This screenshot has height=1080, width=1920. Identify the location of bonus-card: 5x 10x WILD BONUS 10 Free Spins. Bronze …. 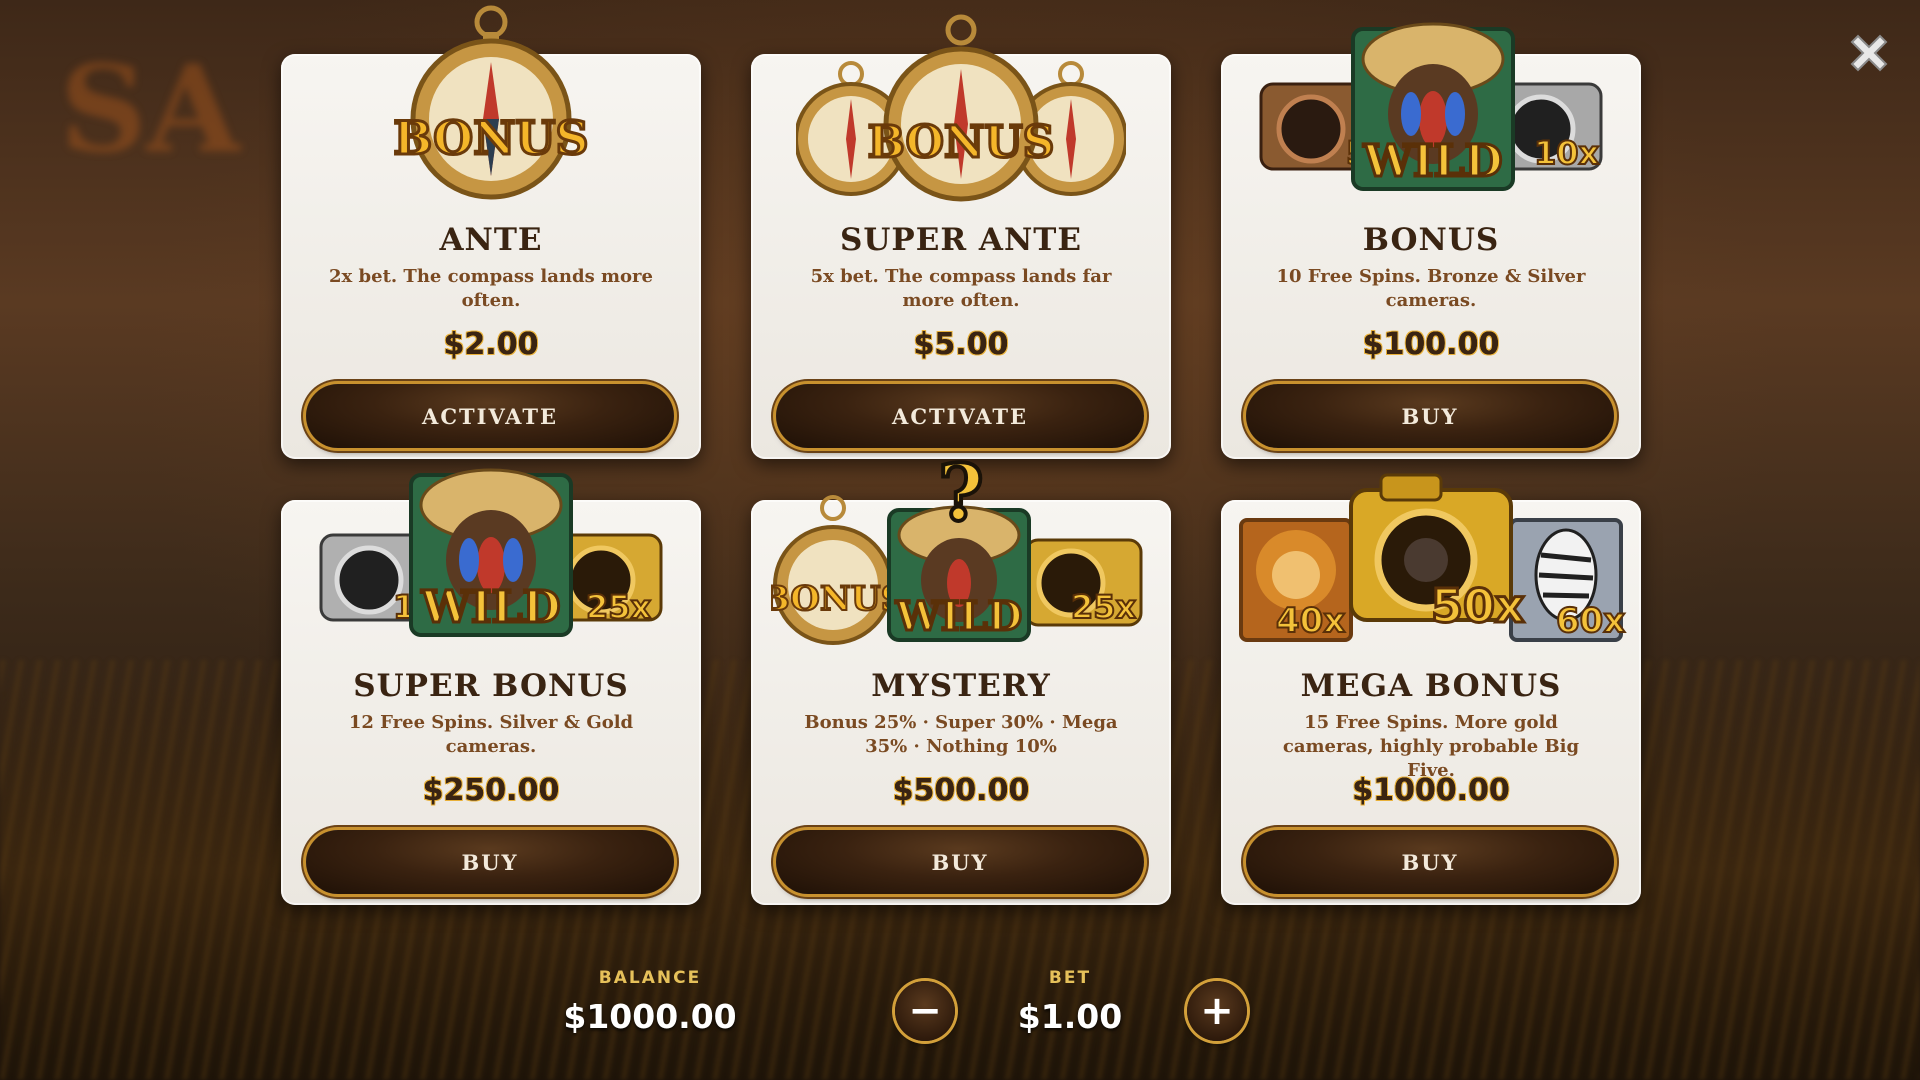
(1431, 240).